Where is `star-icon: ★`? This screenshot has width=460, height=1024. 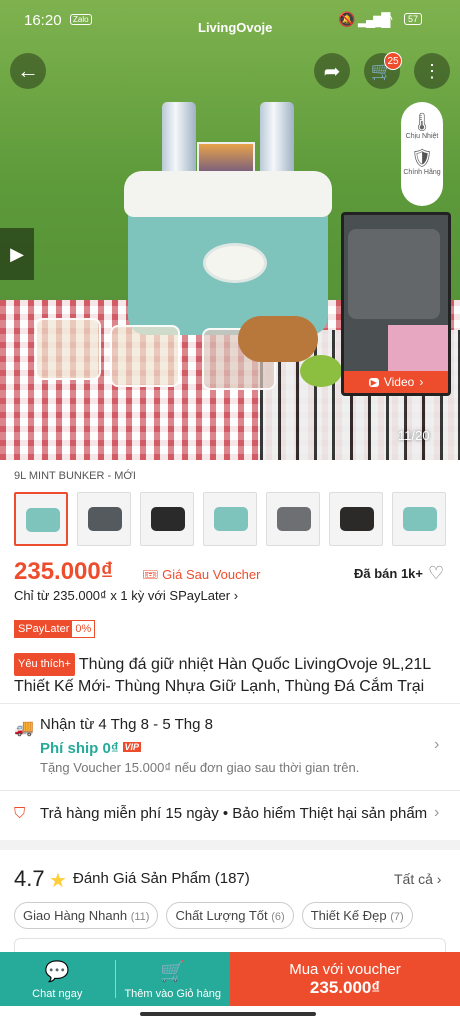 star-icon: ★ is located at coordinates (58, 881).